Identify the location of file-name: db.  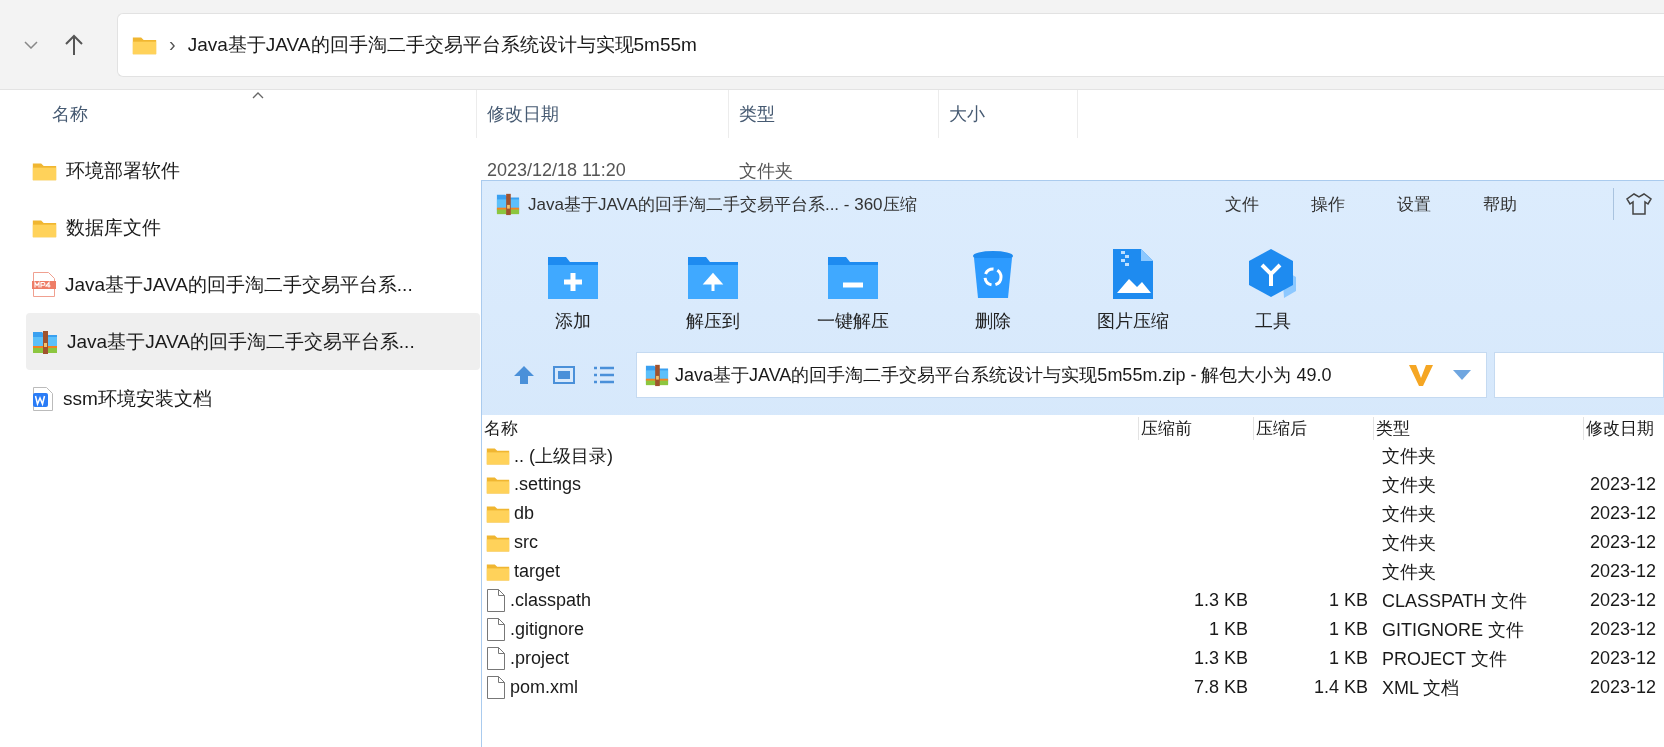
(524, 513).